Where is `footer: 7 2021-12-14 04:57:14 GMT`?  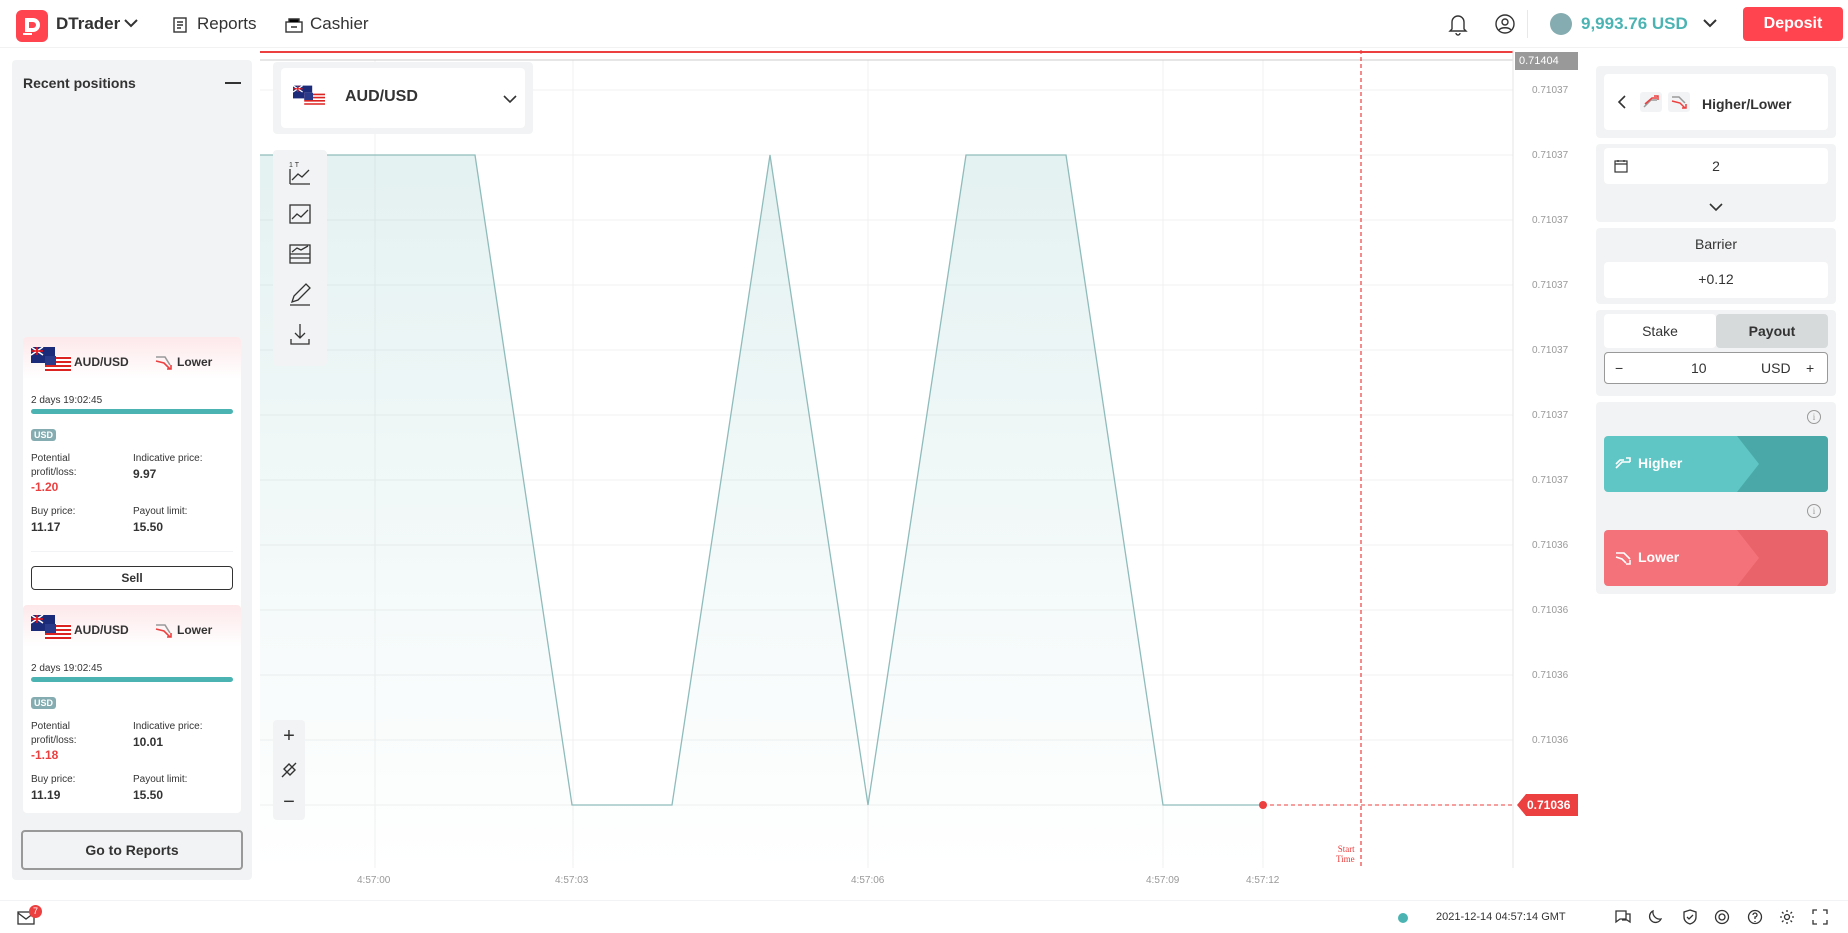
footer: 7 2021-12-14 04:57:14 GMT is located at coordinates (924, 916).